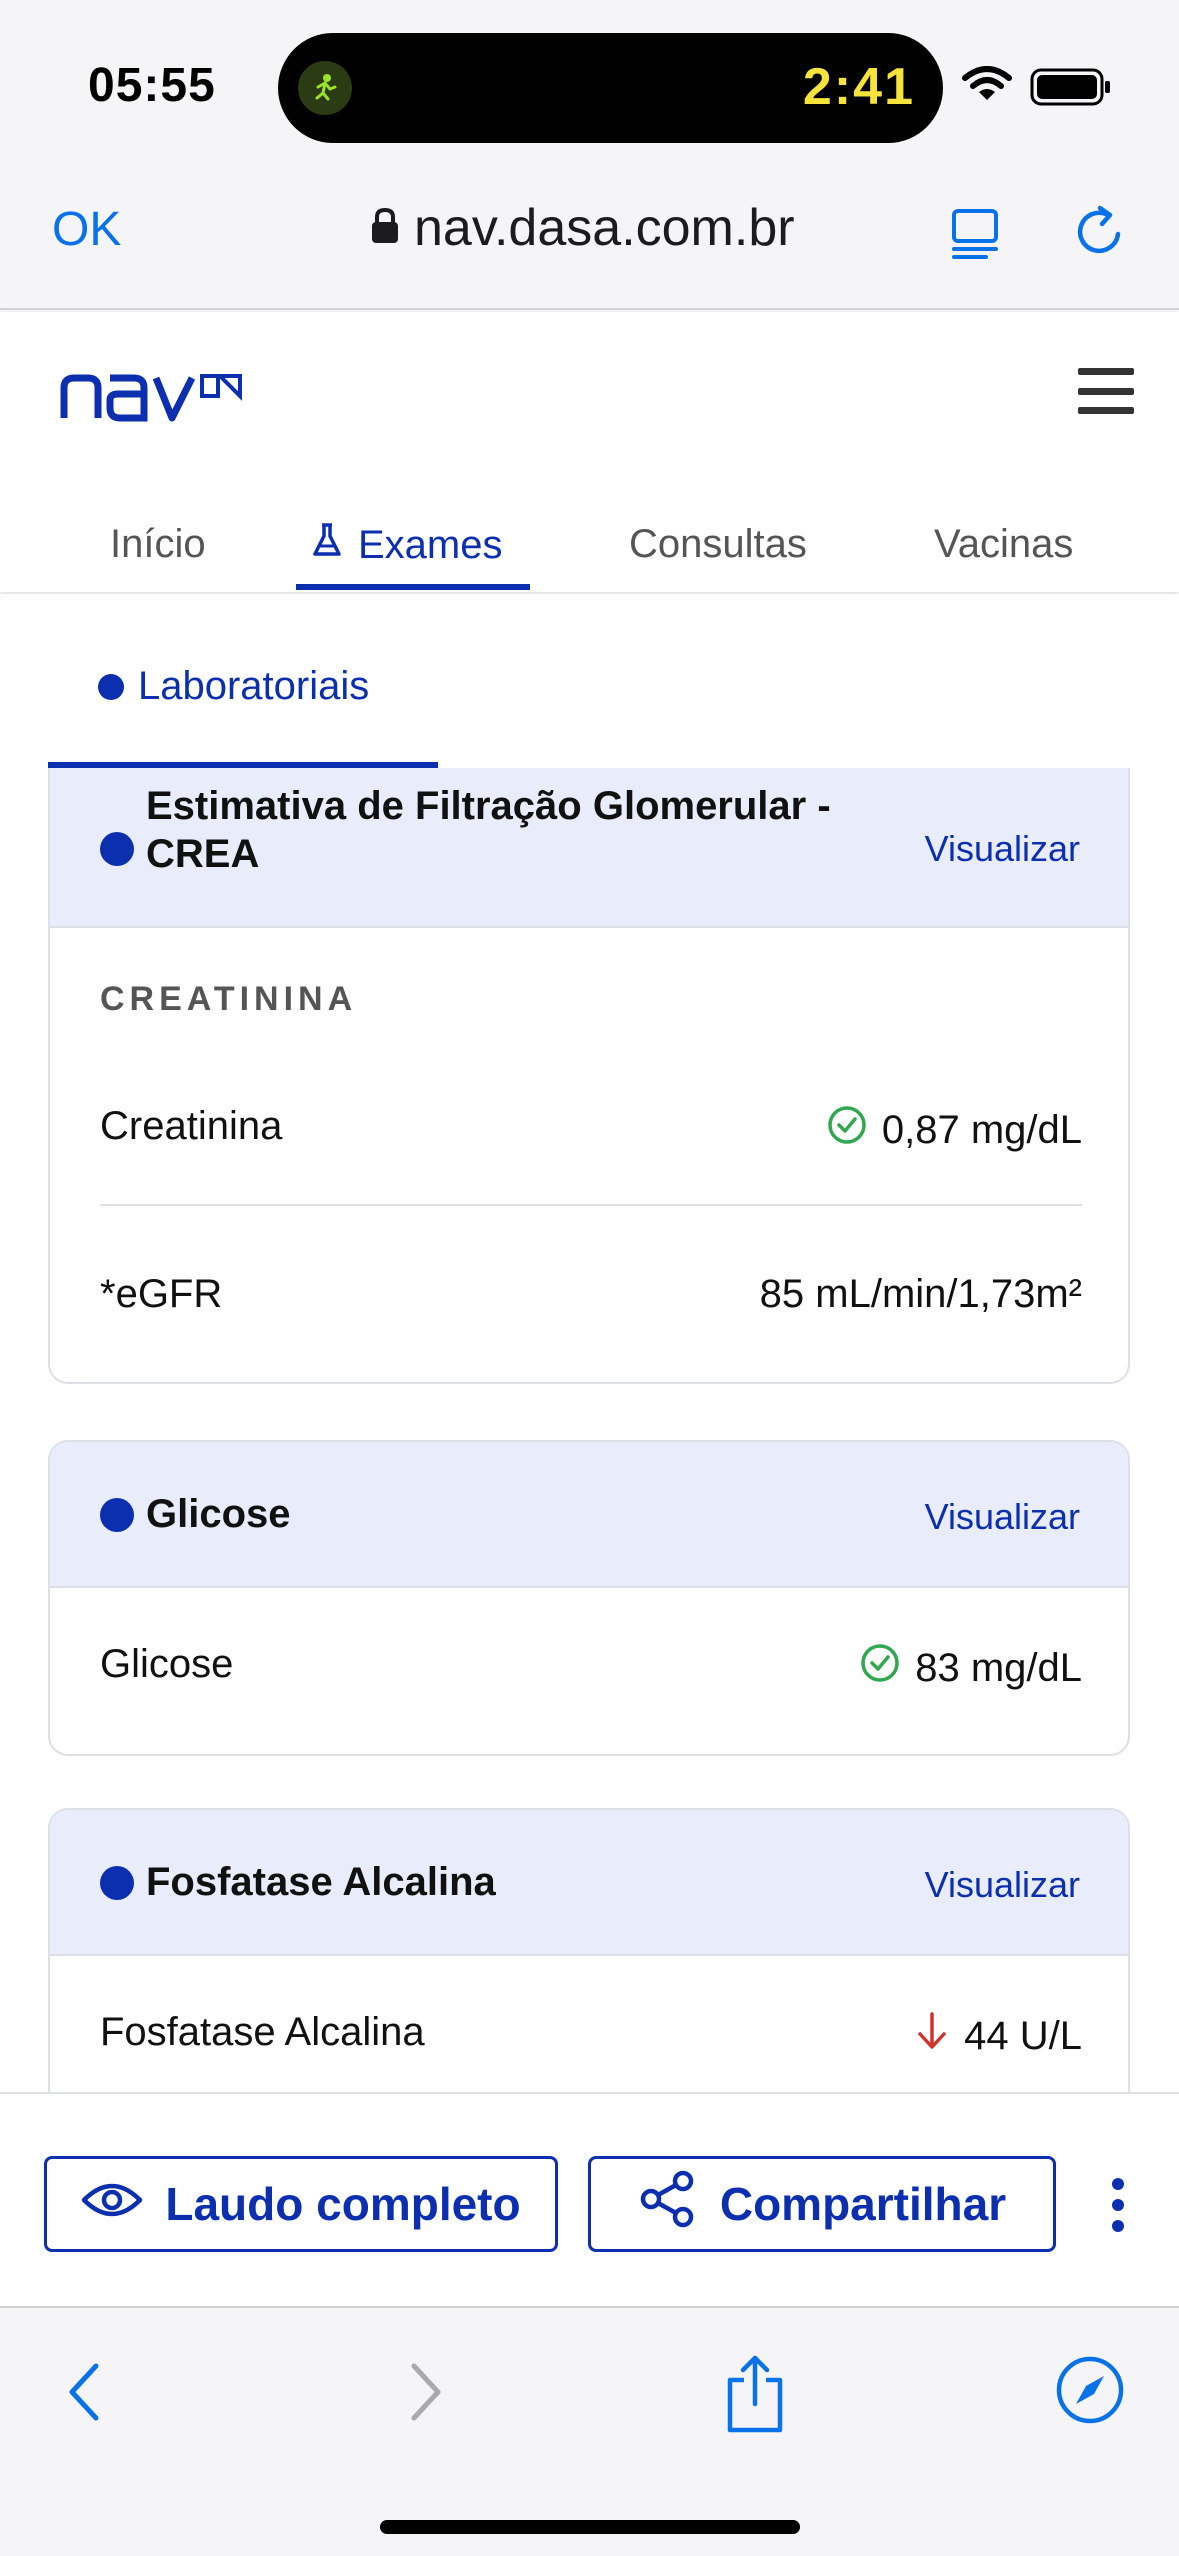 This screenshot has height=2556, width=1179. I want to click on battery-icon, so click(1071, 89).